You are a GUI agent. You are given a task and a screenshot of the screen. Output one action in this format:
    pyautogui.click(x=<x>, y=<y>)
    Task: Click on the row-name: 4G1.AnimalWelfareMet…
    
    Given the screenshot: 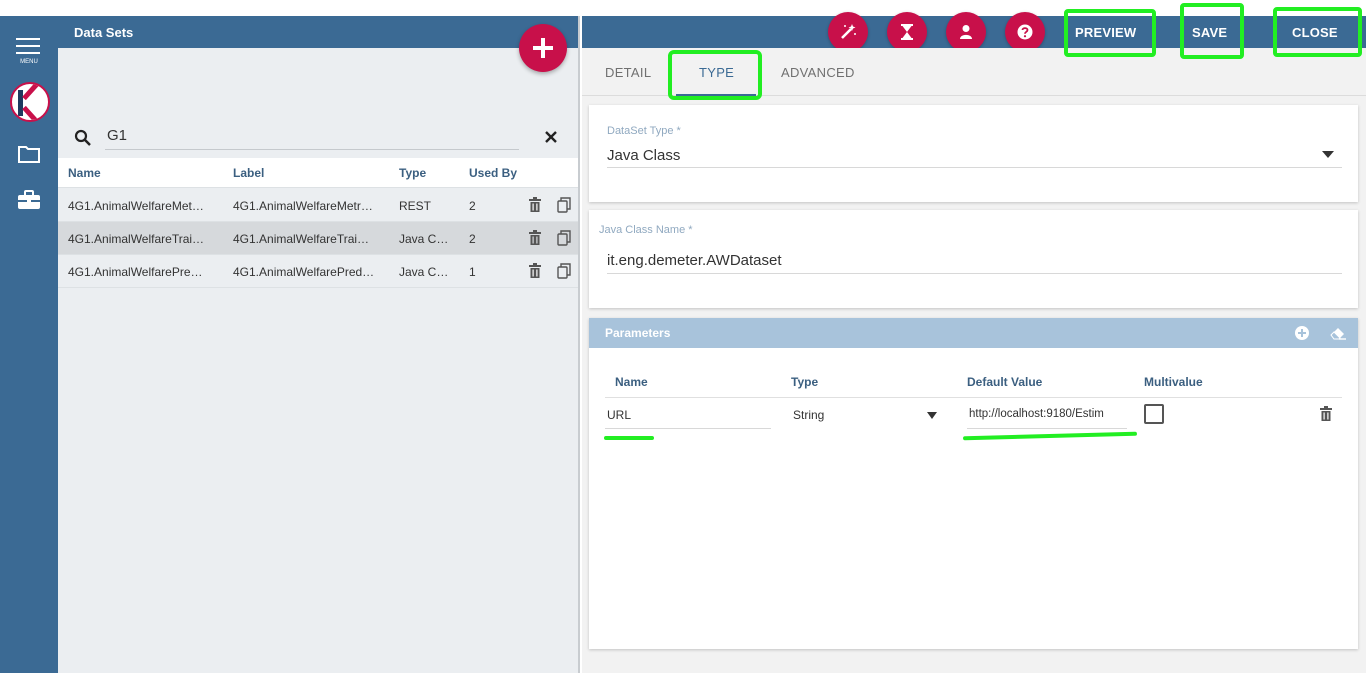 What is the action you would take?
    pyautogui.click(x=136, y=206)
    